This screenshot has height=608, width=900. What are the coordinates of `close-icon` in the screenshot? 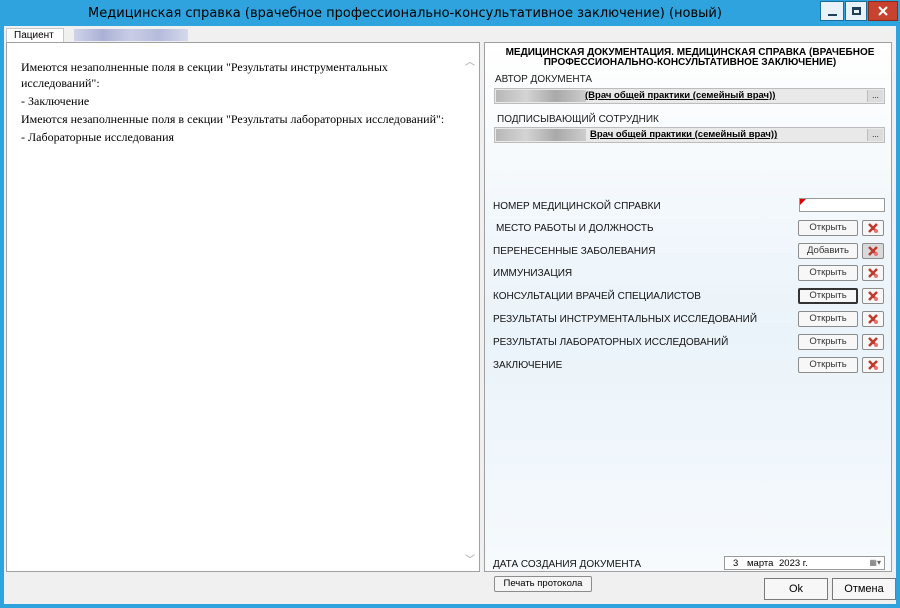 It's located at (883, 11).